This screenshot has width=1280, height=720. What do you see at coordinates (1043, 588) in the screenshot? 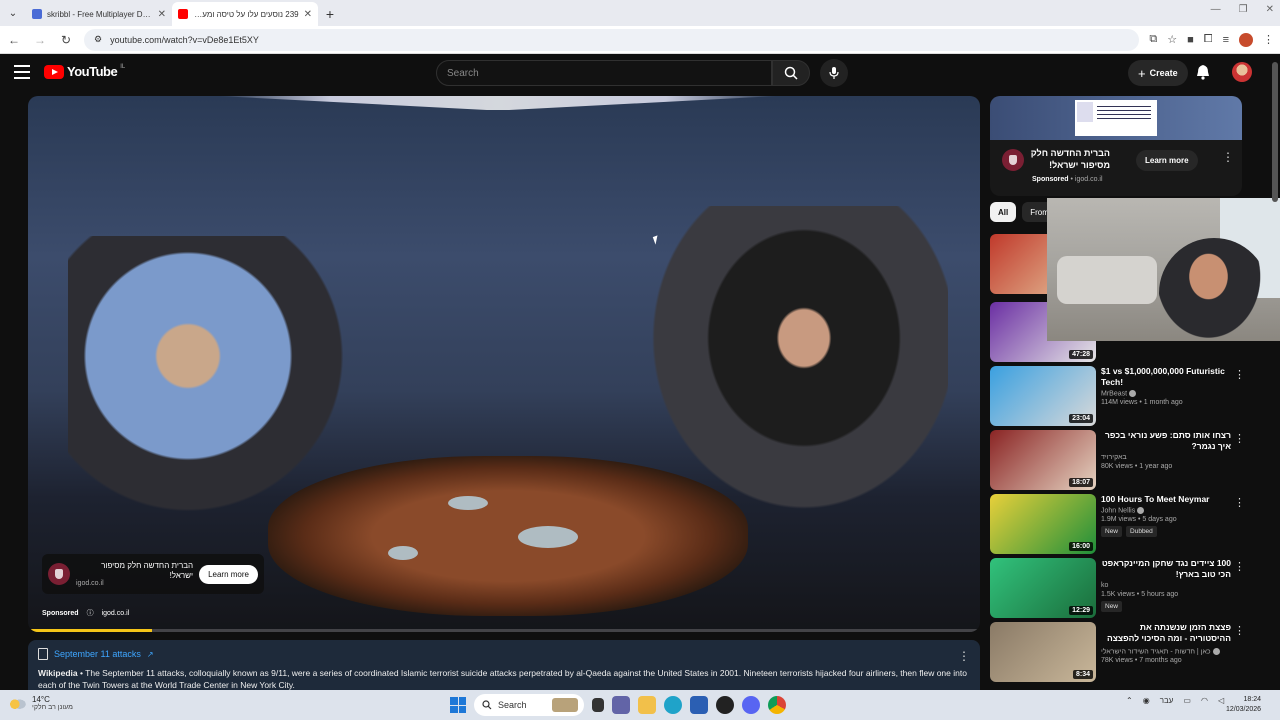
I see `video-thumbnail: 12:29` at bounding box center [1043, 588].